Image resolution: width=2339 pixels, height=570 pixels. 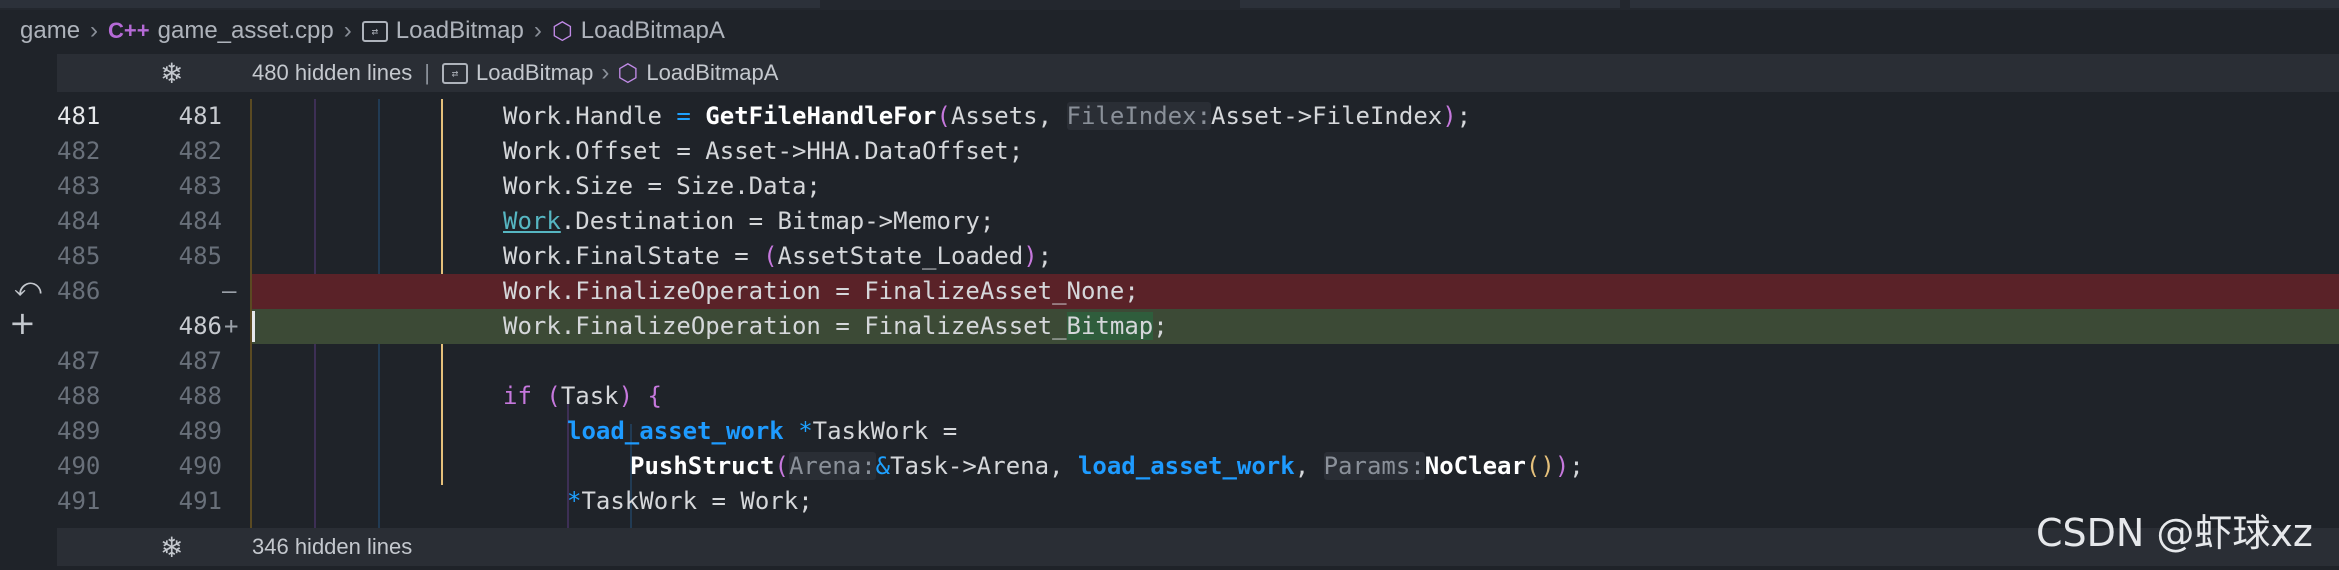 What do you see at coordinates (200, 186) in the screenshot?
I see `line-number-modified: 483` at bounding box center [200, 186].